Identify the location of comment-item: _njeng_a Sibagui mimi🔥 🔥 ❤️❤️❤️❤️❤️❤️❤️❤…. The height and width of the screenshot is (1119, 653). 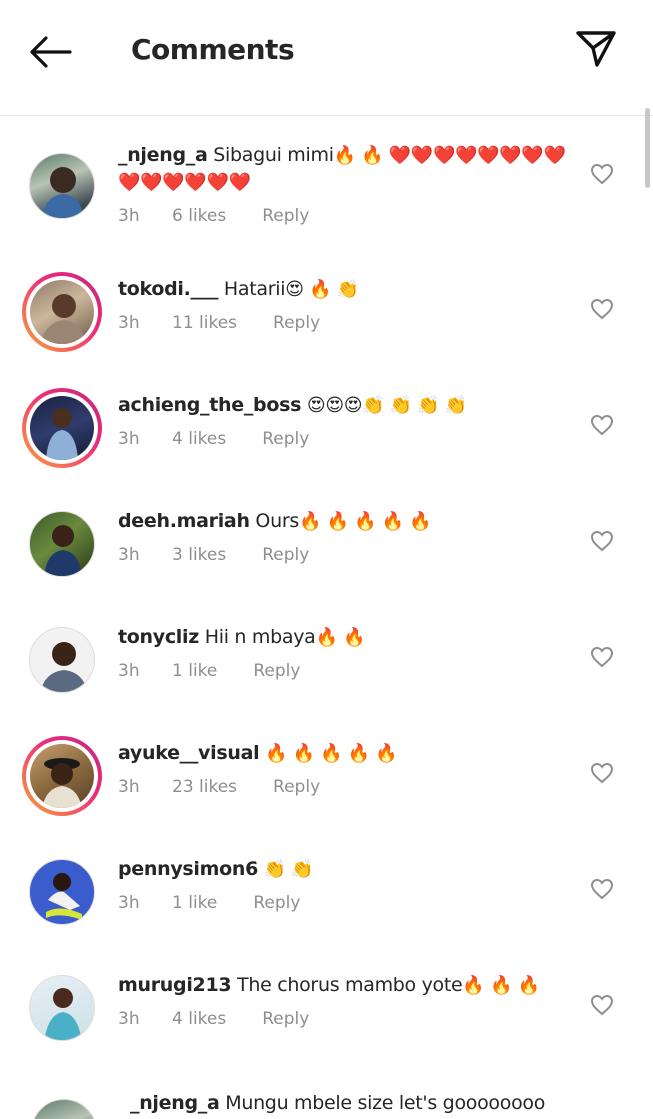
(326, 186).